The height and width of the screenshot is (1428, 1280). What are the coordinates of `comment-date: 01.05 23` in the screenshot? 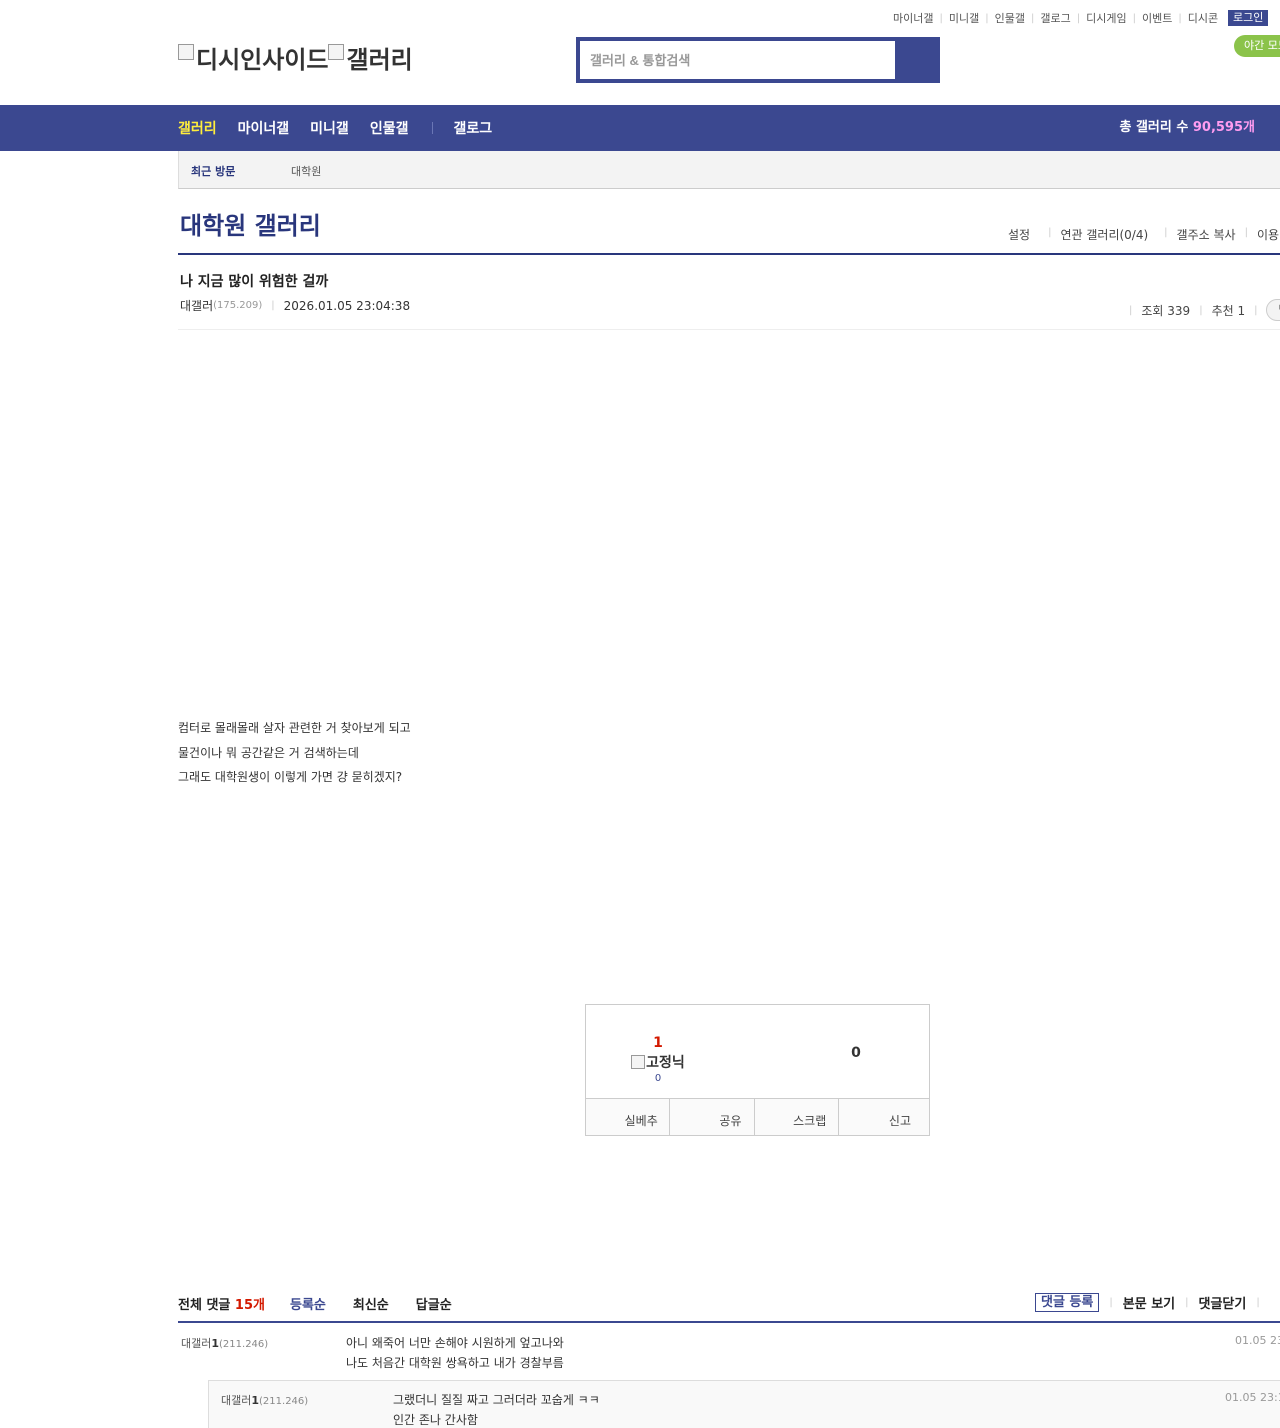 It's located at (1257, 1340).